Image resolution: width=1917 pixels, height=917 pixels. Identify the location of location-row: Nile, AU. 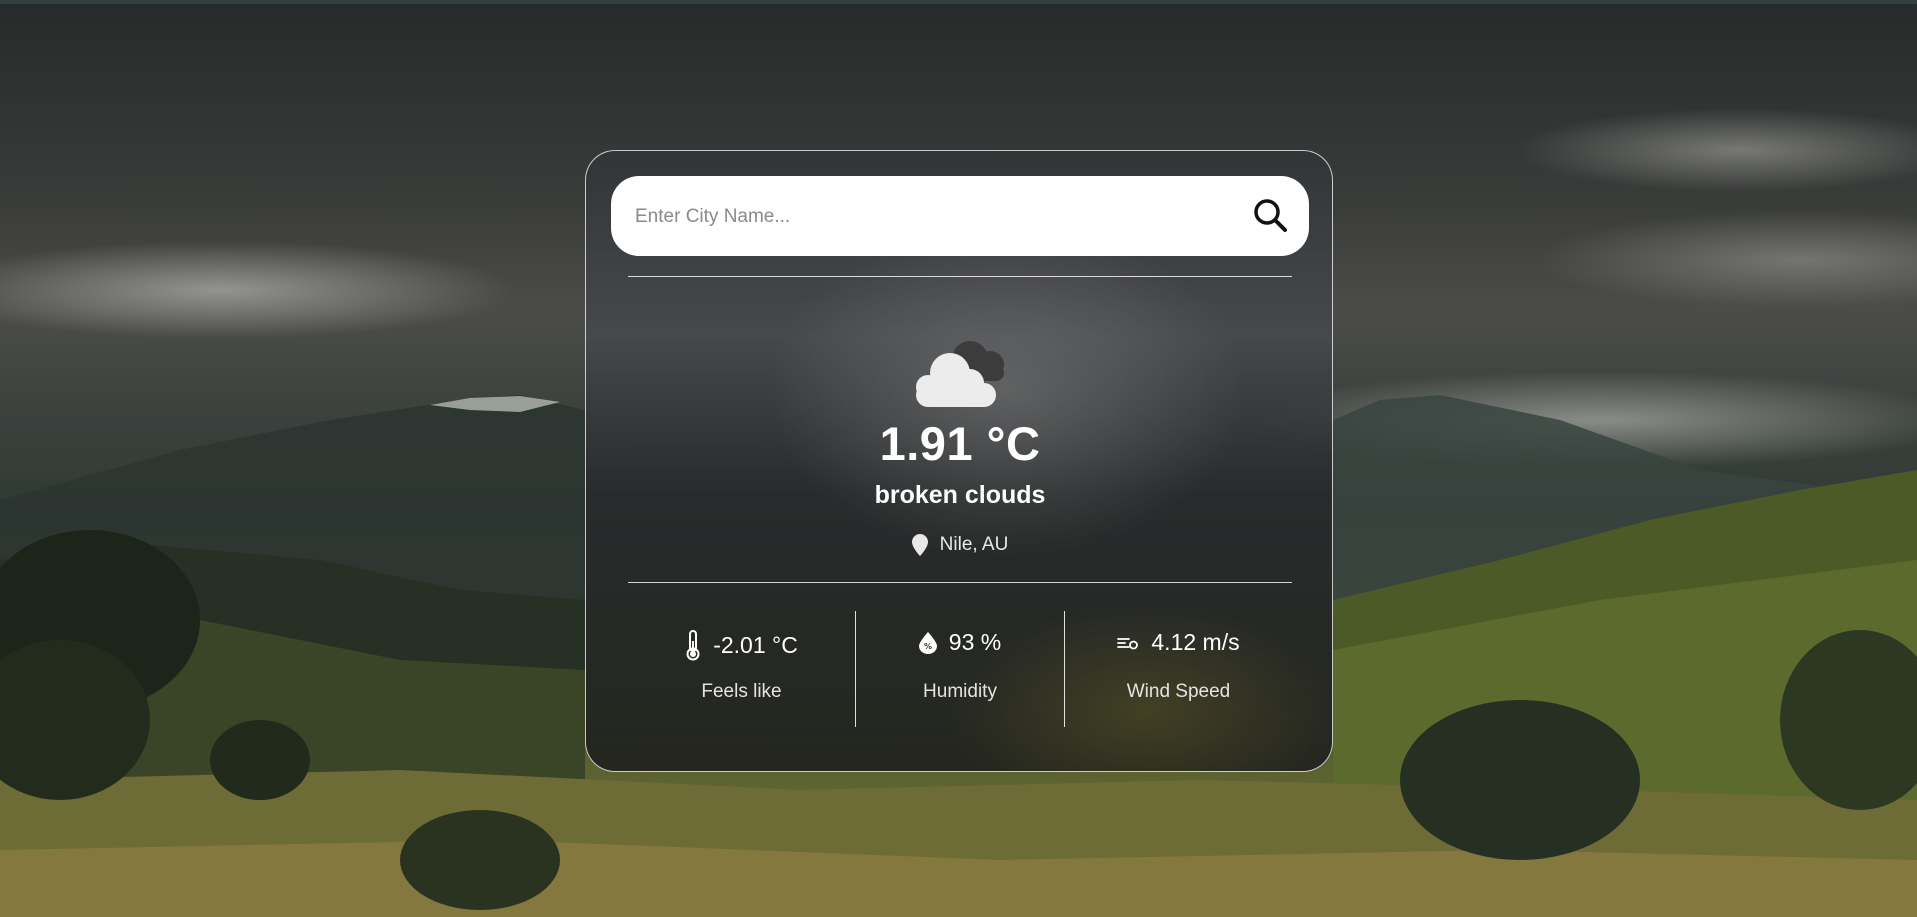
(960, 545).